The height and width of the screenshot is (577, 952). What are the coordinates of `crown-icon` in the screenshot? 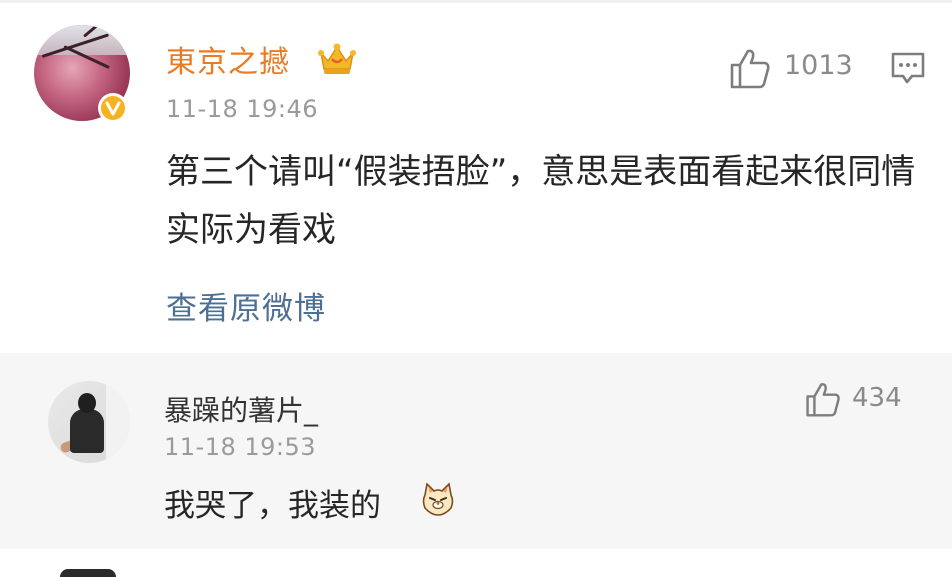 It's located at (337, 58).